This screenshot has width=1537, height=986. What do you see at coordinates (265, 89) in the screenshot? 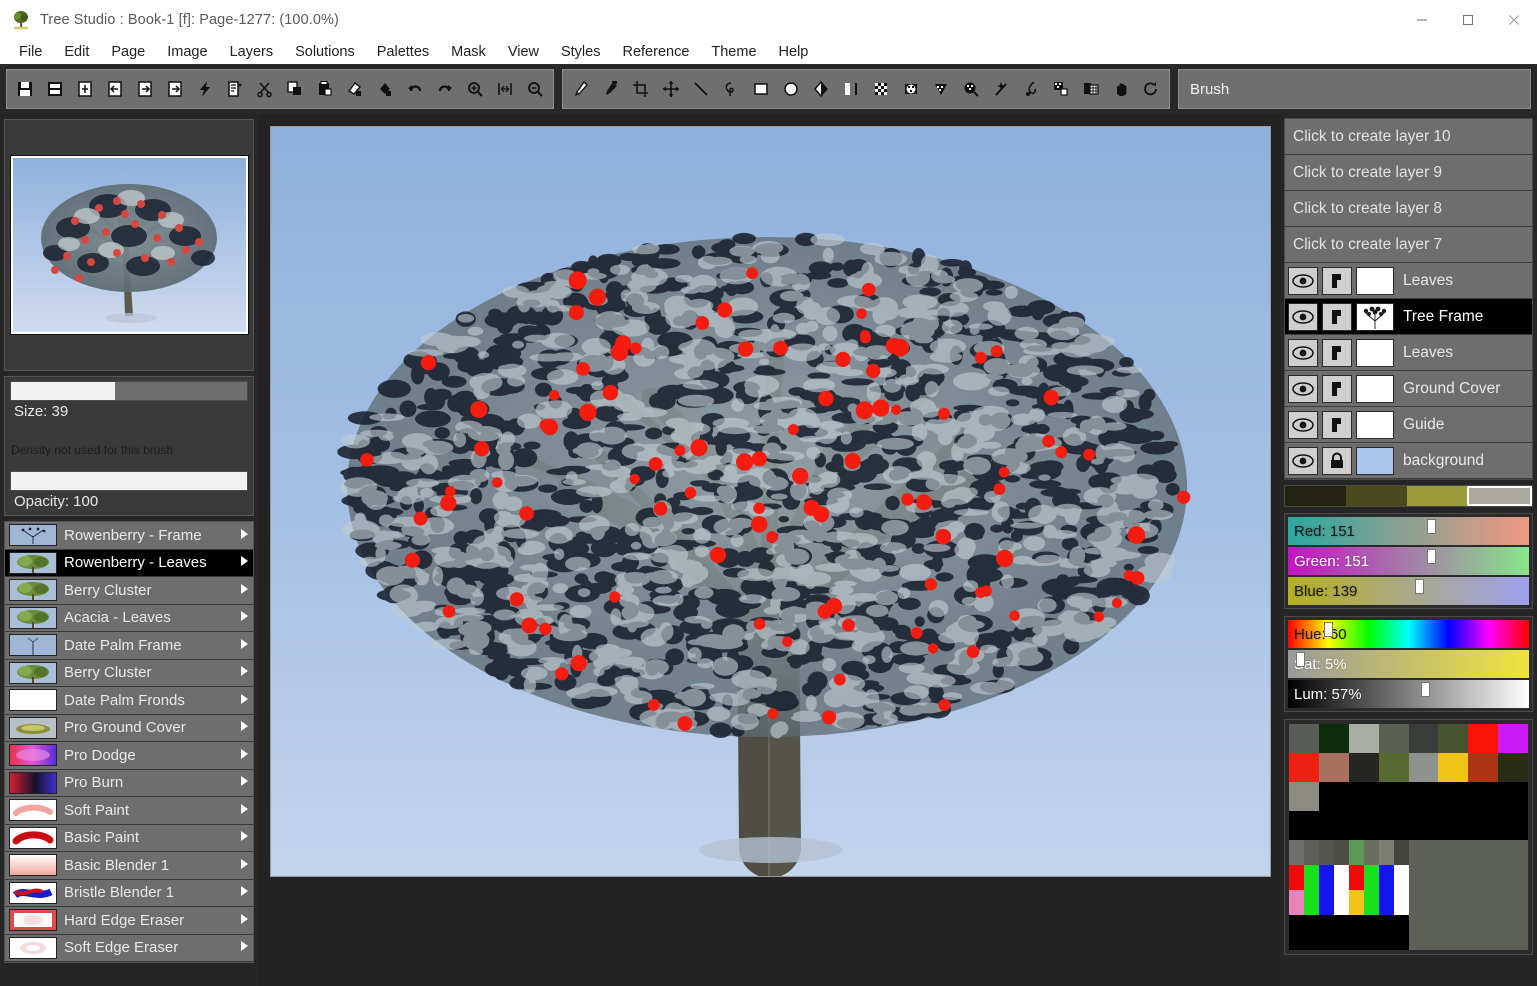
I see `scissors-icon` at bounding box center [265, 89].